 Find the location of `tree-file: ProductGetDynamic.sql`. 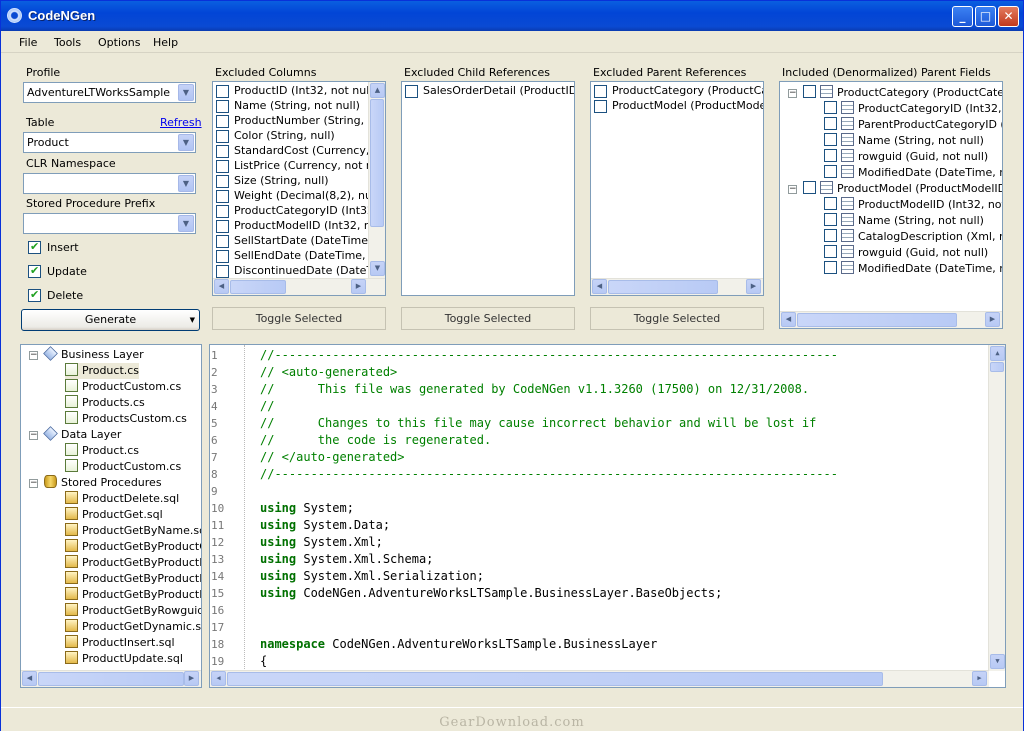

tree-file: ProductGetDynamic.sql is located at coordinates (133, 627).